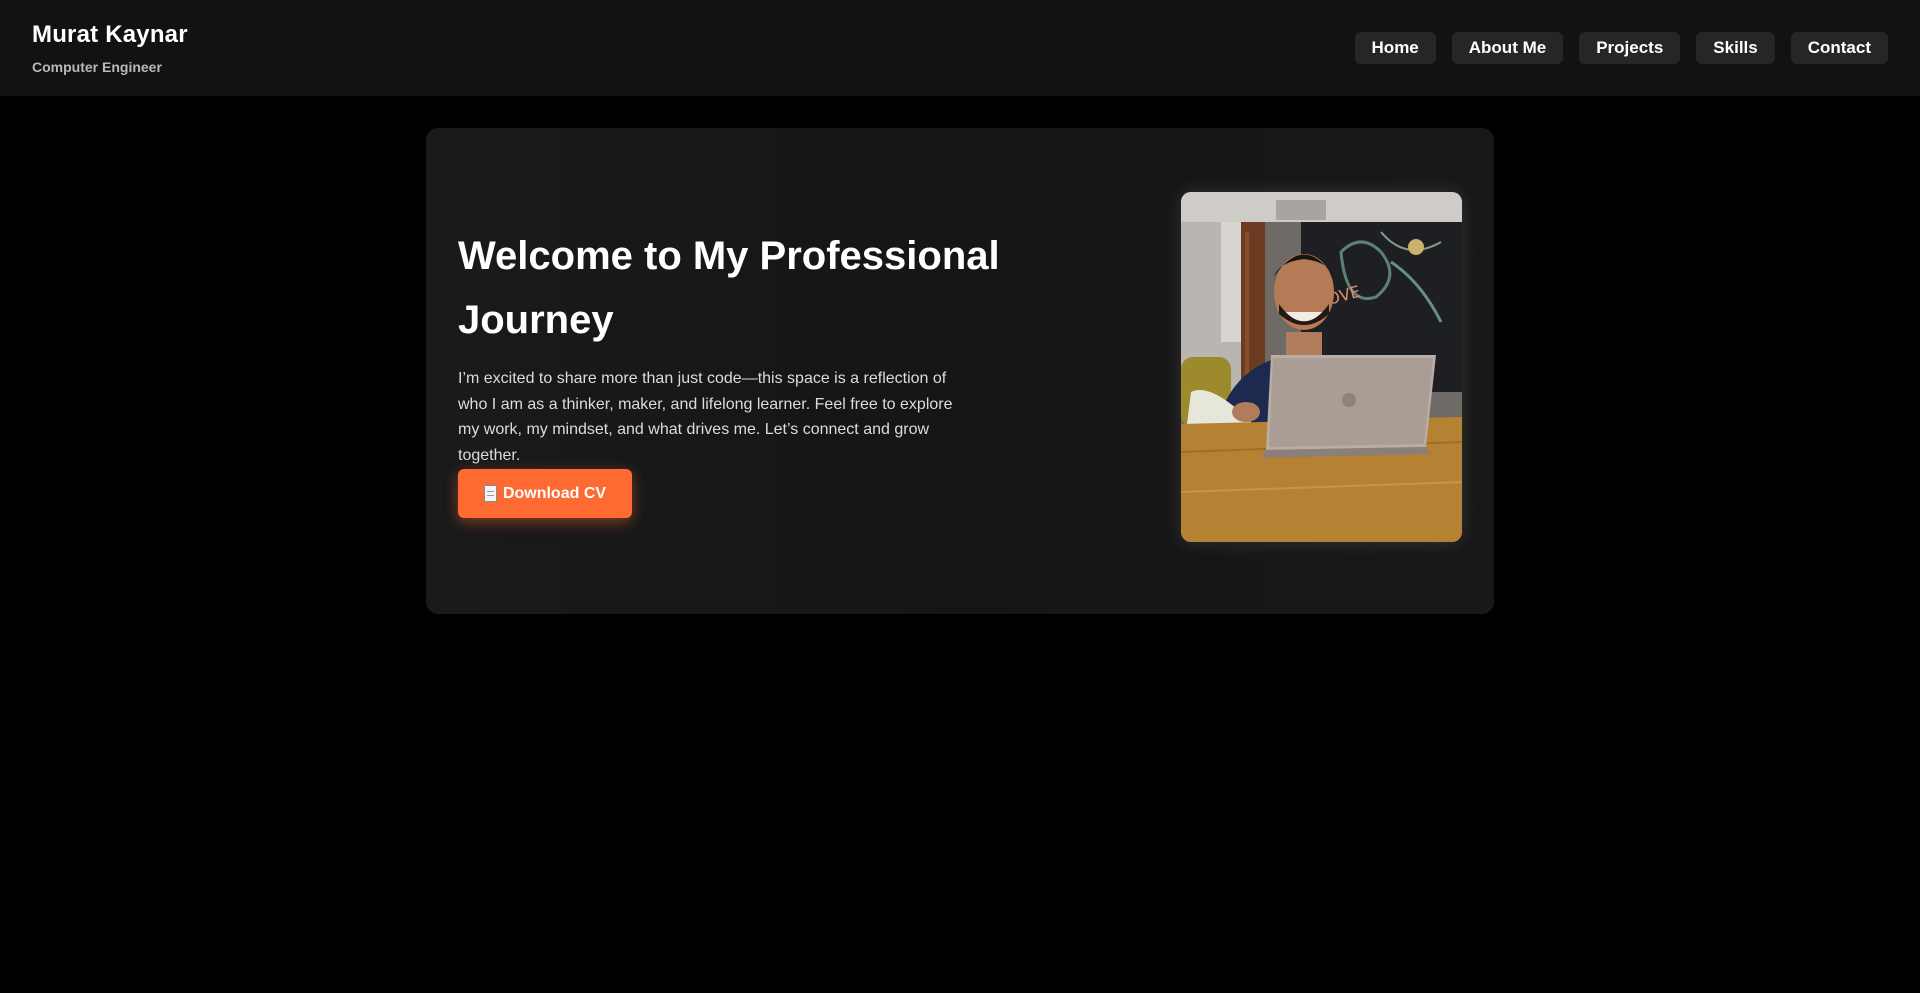 This screenshot has width=1920, height=993. I want to click on nav-skills-button: Skills, so click(1735, 48).